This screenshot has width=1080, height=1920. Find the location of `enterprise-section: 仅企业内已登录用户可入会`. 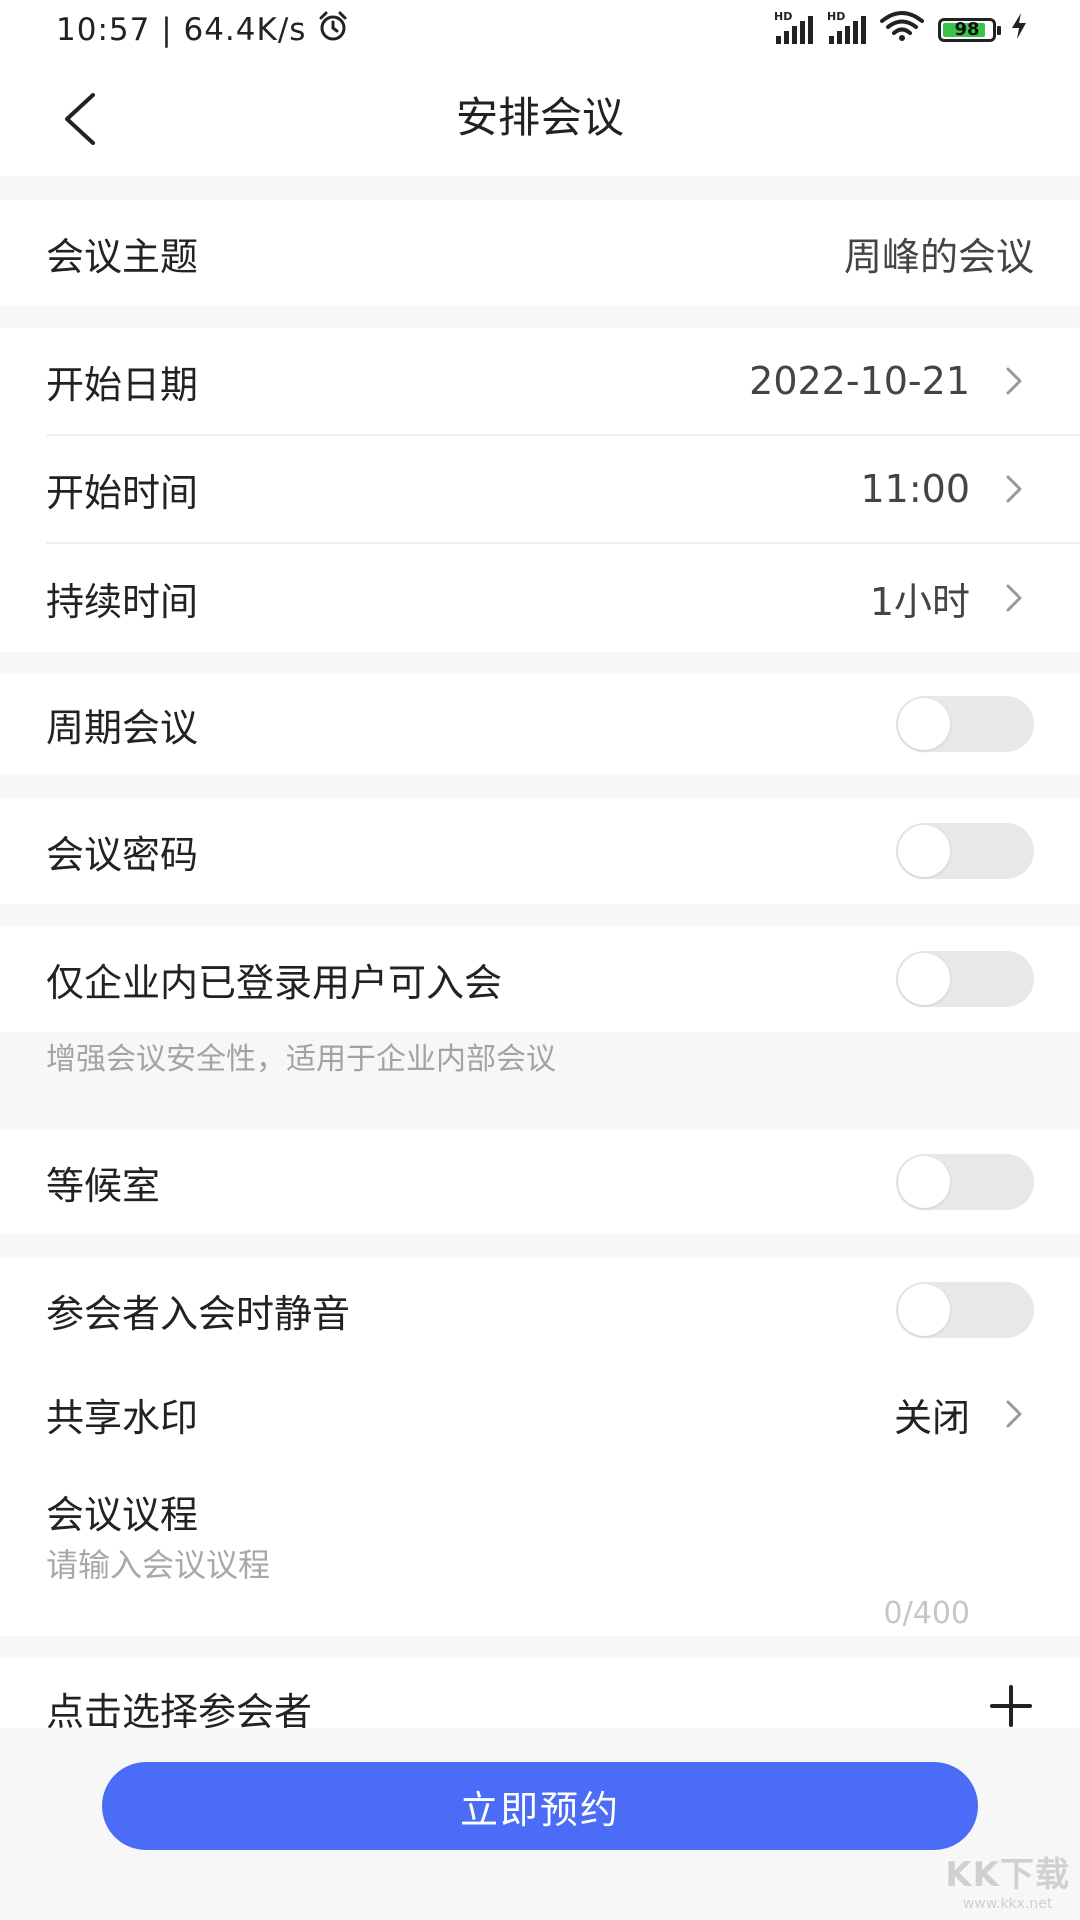

enterprise-section: 仅企业内已登录用户可入会 is located at coordinates (540, 979).